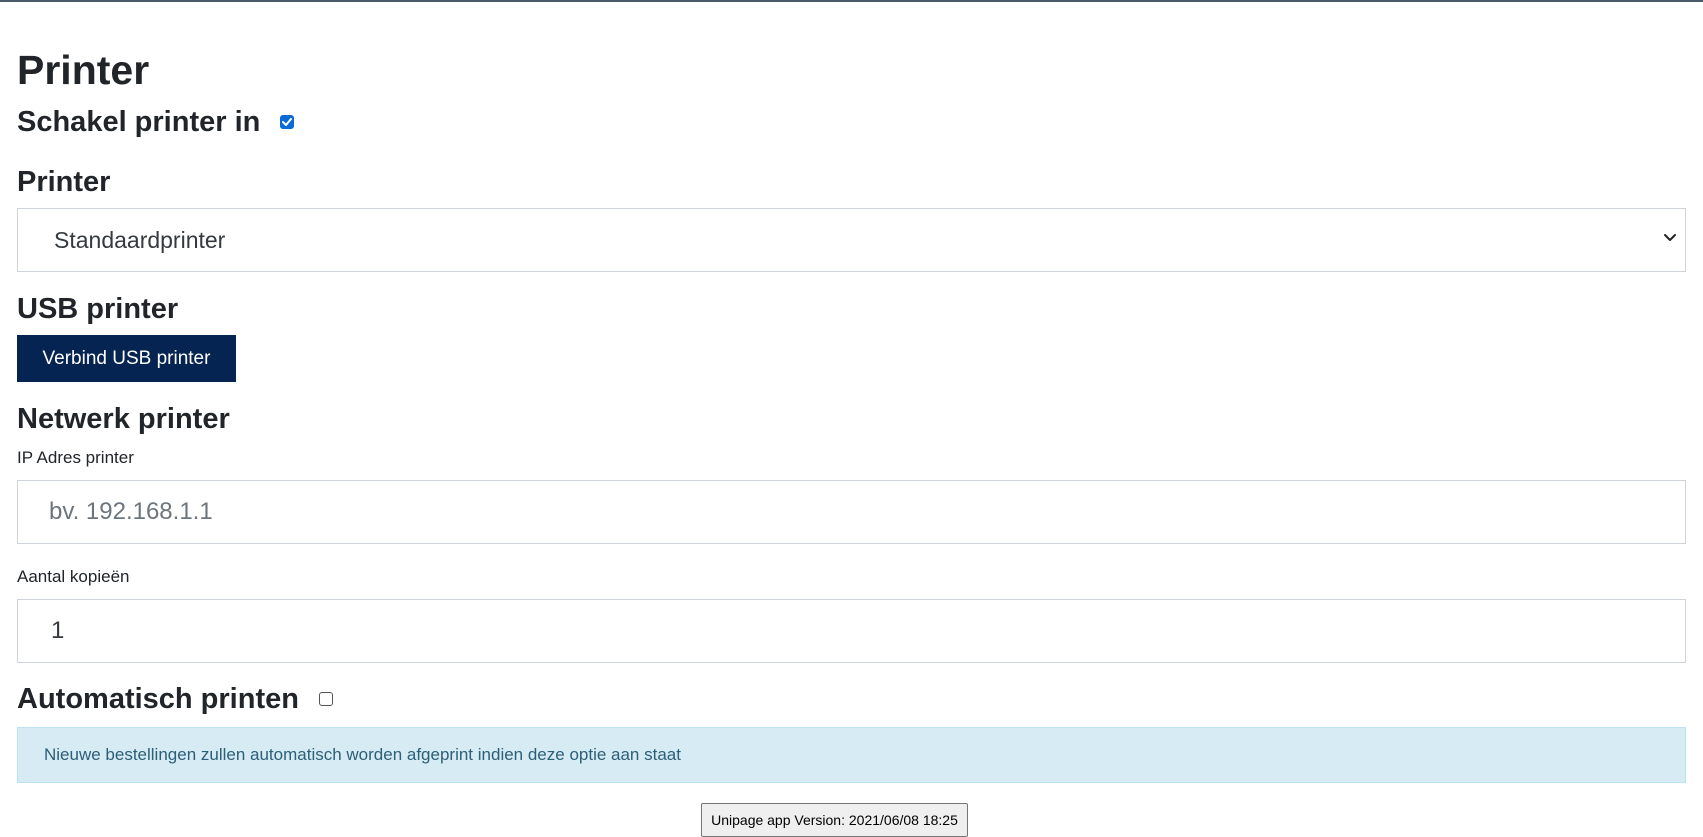 This screenshot has height=837, width=1703. Describe the element at coordinates (140, 239) in the screenshot. I see `printer-select-value: Standaardprinter` at that location.